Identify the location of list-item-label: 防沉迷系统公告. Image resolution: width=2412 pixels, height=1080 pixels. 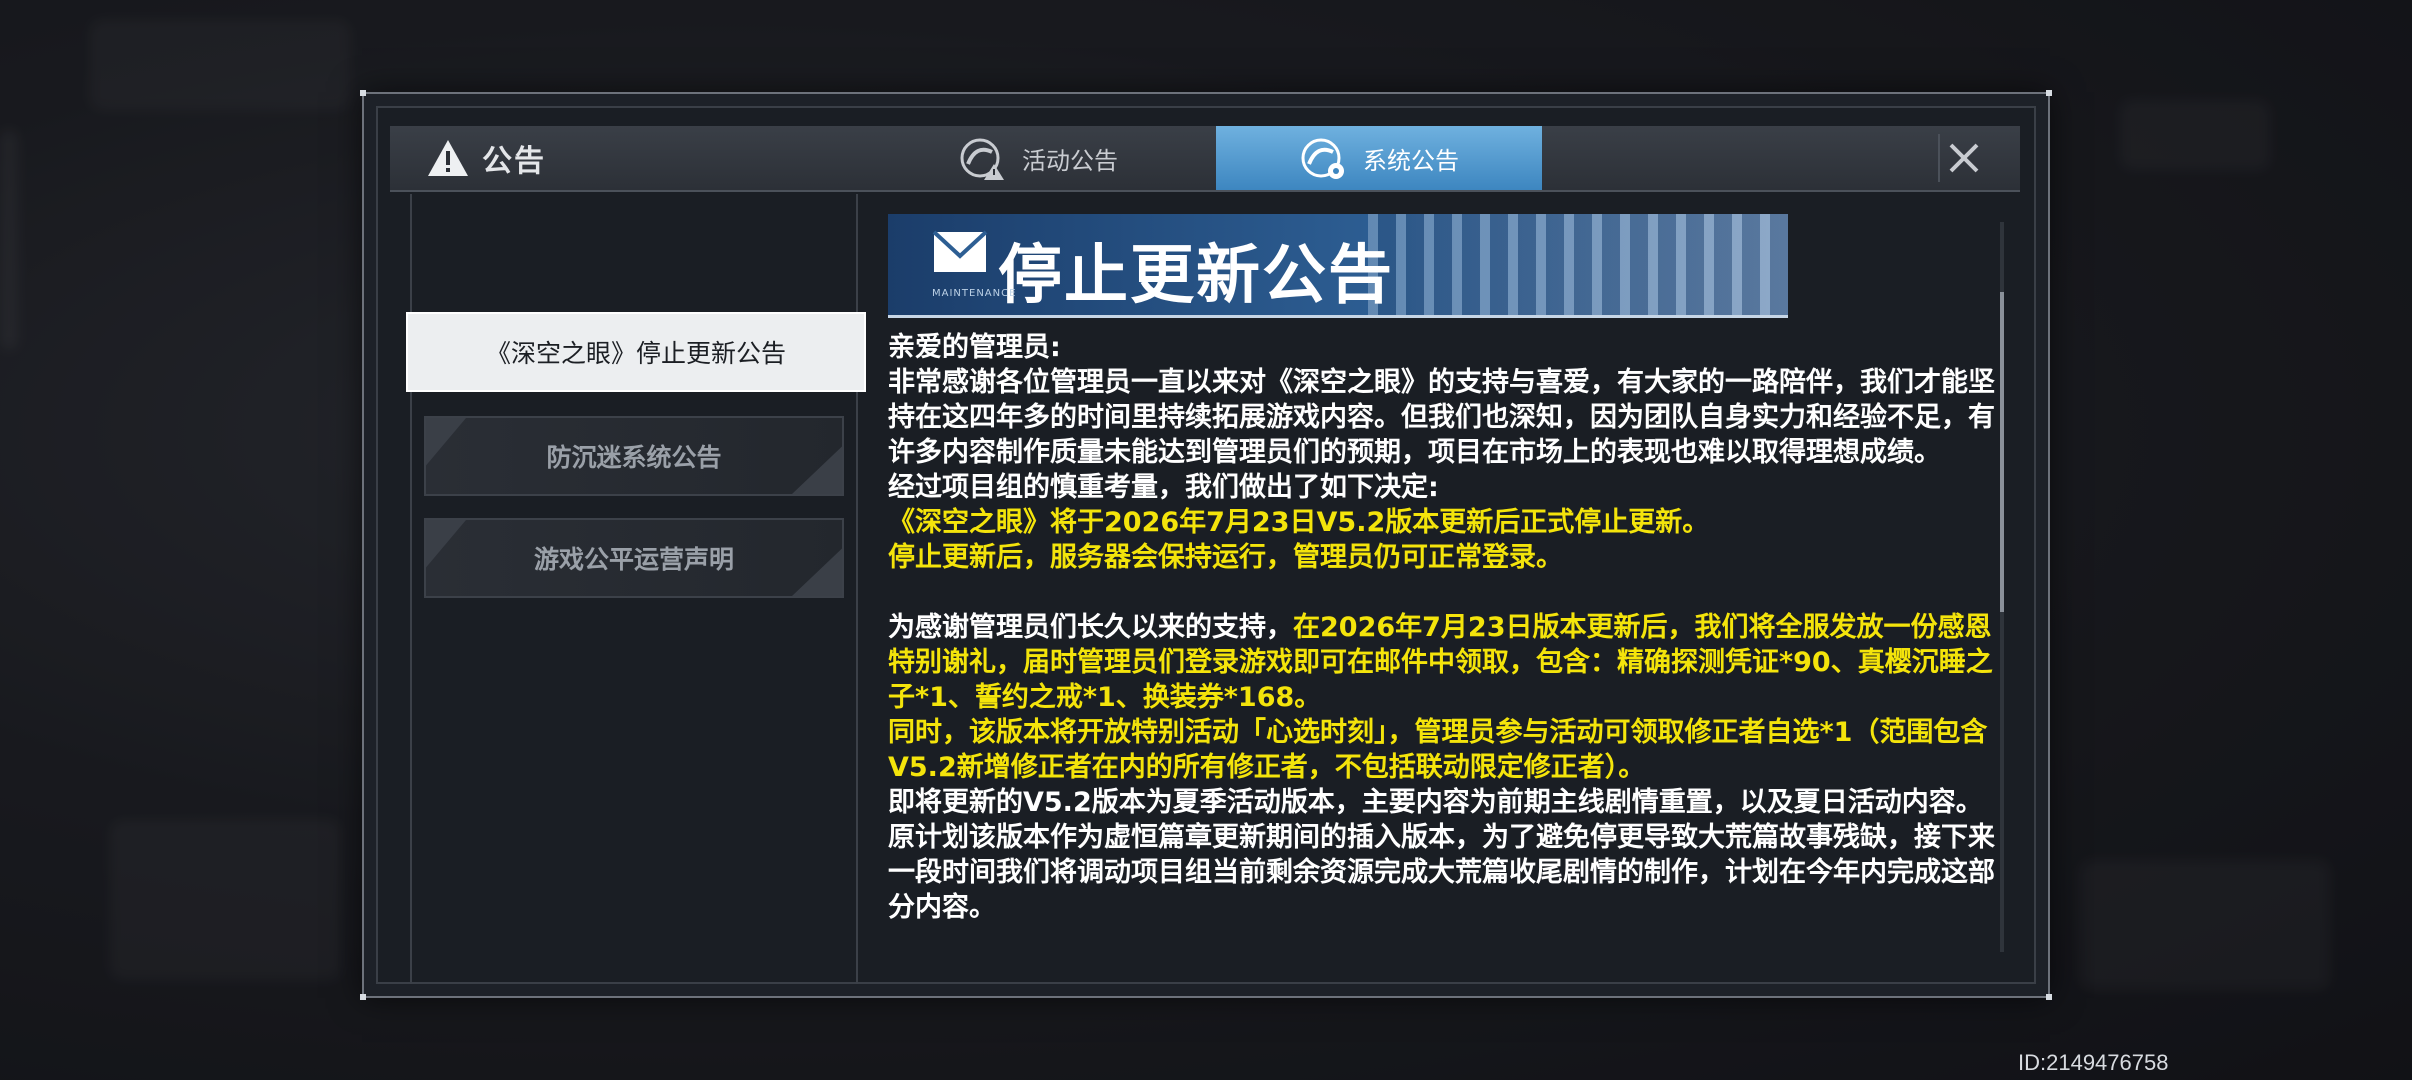
(634, 457).